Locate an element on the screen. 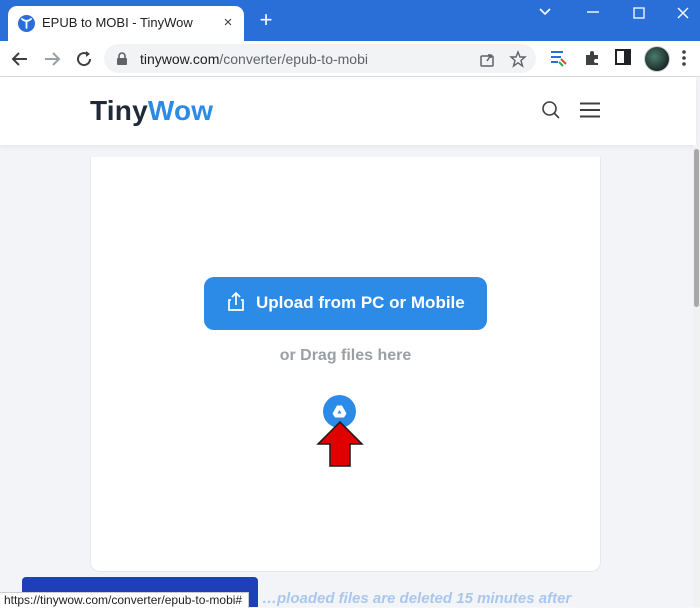 The width and height of the screenshot is (700, 608). site-header: TinyWow is located at coordinates (348, 111).